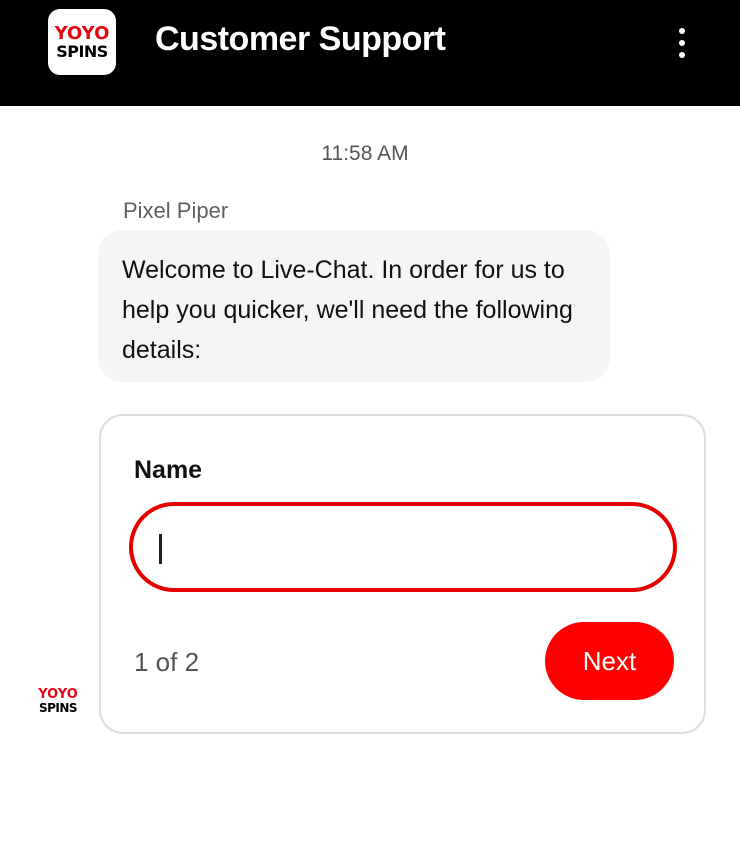 The width and height of the screenshot is (740, 844). What do you see at coordinates (58, 694) in the screenshot?
I see `avatar-wordmark-top: YOYO` at bounding box center [58, 694].